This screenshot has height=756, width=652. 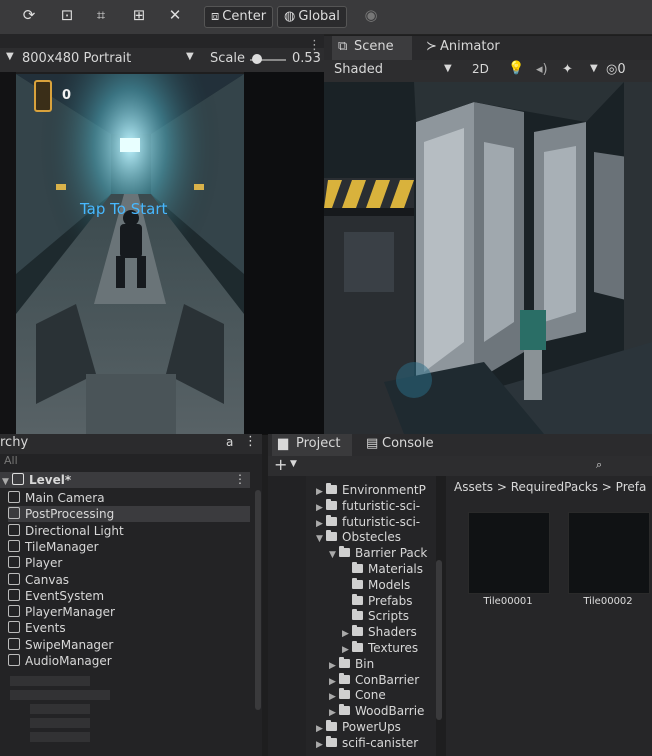 I want to click on project-folder-item: Prefabs, so click(x=377, y=601).